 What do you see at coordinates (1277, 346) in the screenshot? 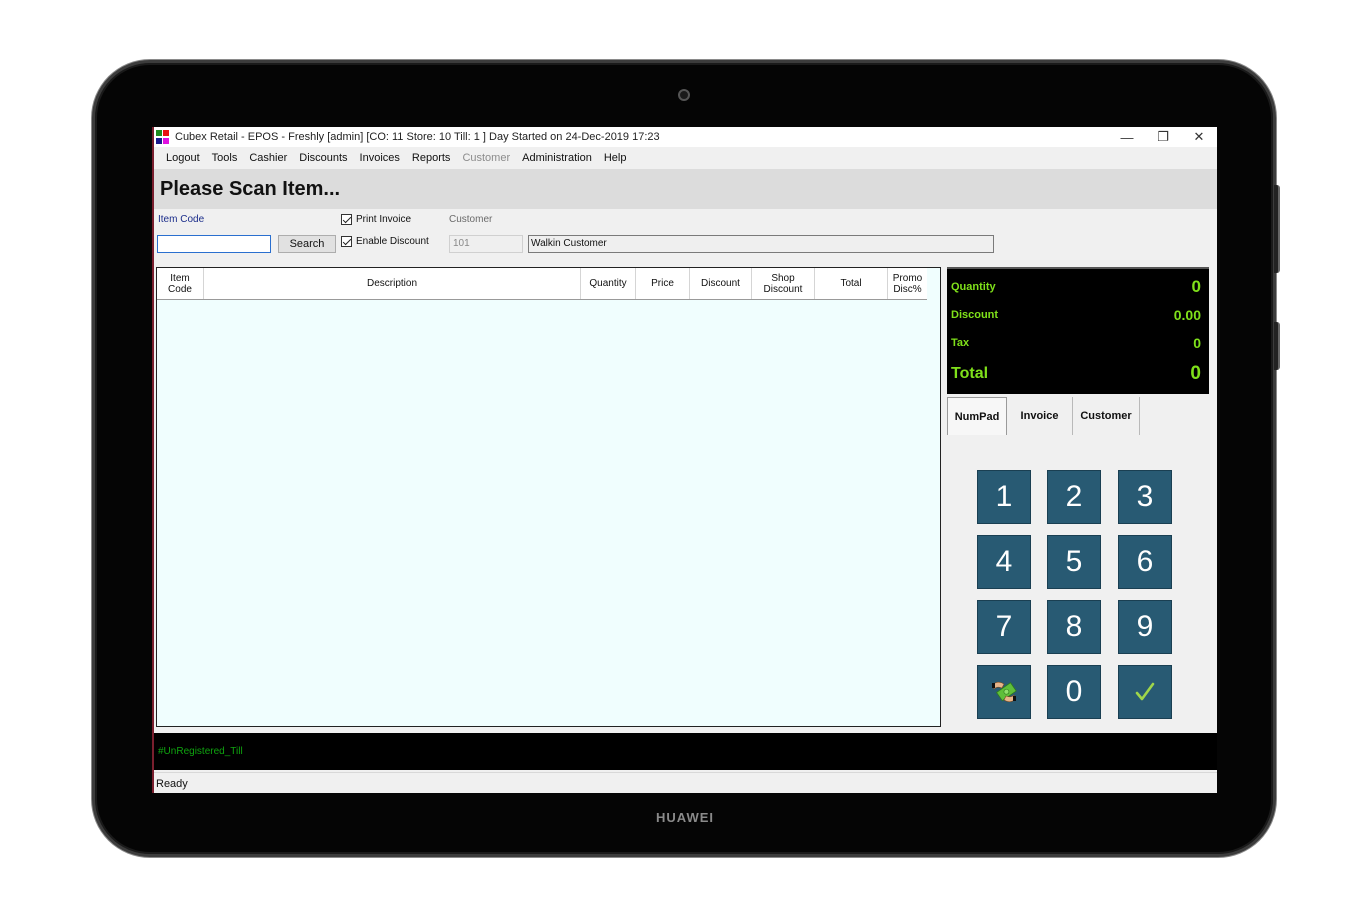
I see `power-button` at bounding box center [1277, 346].